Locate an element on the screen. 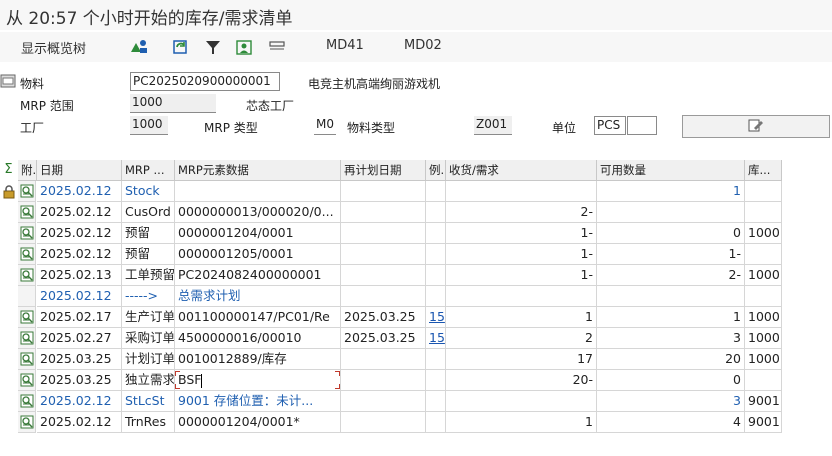 The width and height of the screenshot is (832, 456). window-title: 从 20:57 个小时开始的库存/需求清单 is located at coordinates (149, 19).